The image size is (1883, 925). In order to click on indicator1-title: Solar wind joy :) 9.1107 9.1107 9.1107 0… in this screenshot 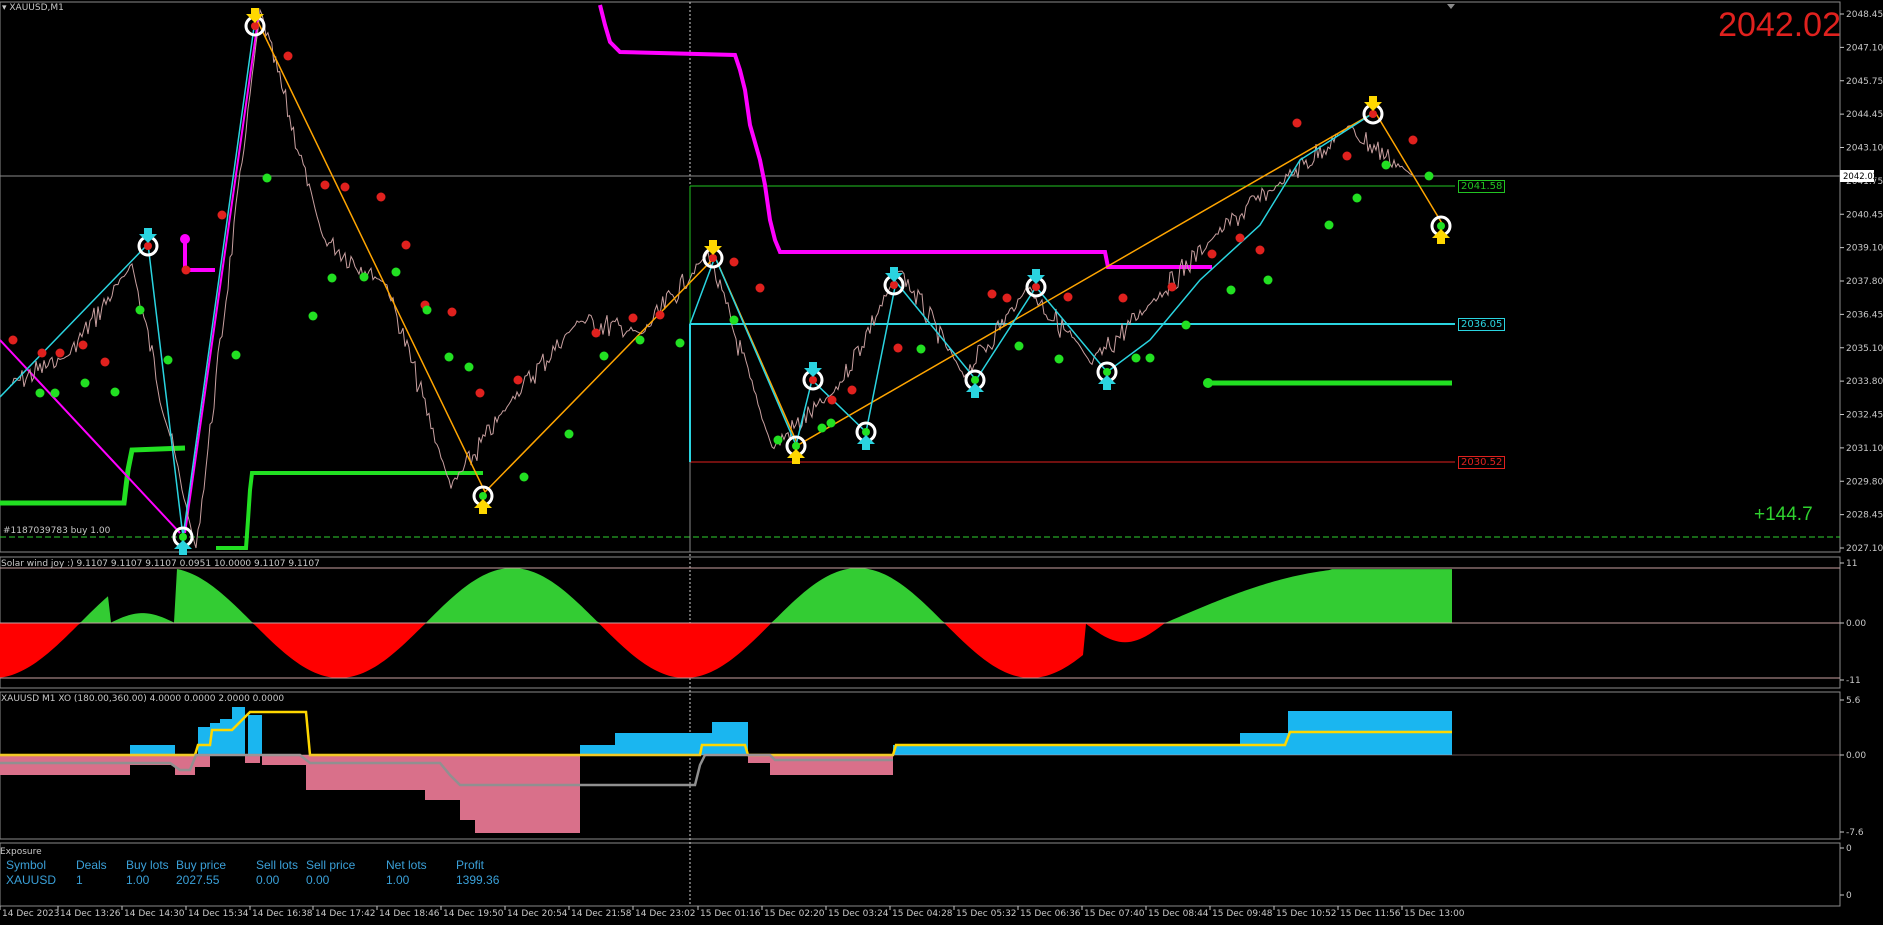, I will do `click(160, 564)`.